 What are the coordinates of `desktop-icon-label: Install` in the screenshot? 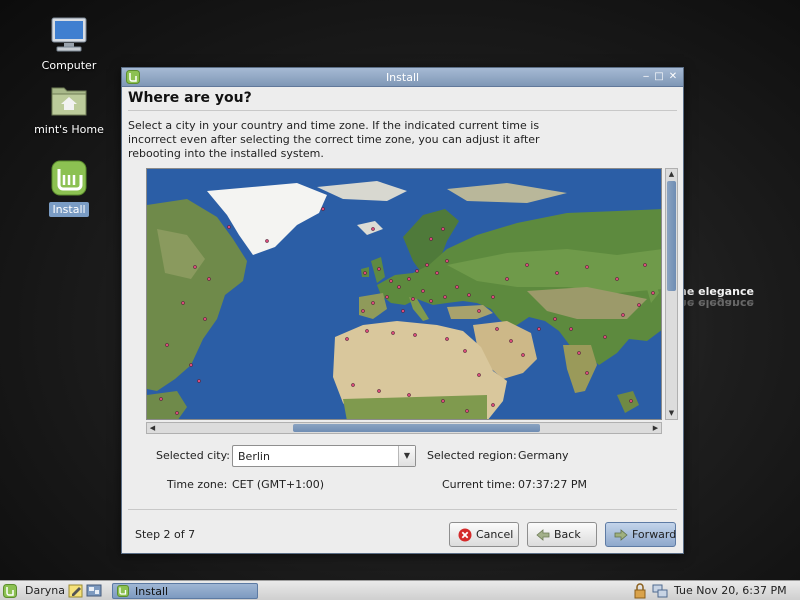 It's located at (69, 209).